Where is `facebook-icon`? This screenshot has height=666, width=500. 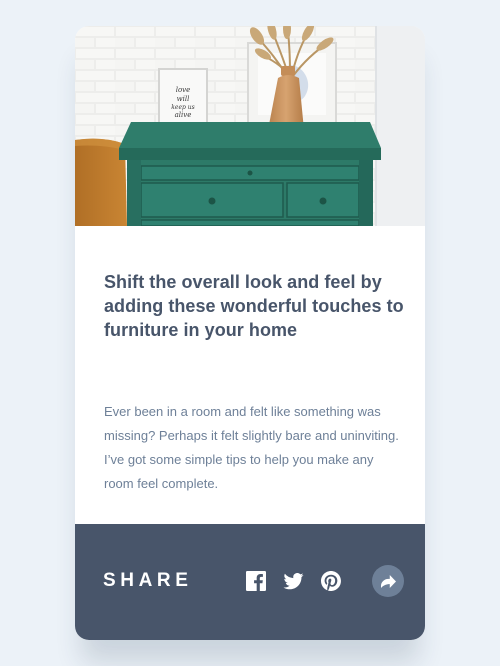 facebook-icon is located at coordinates (256, 581).